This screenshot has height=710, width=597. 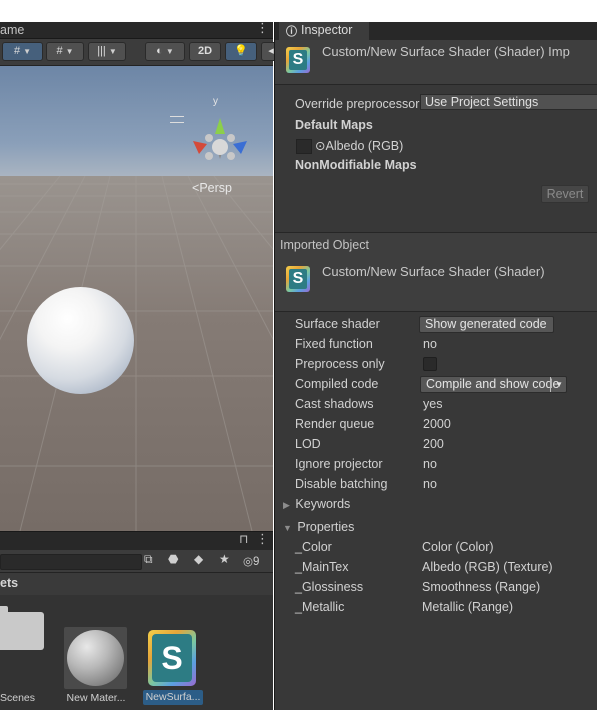 I want to click on row-label: Compiled code, so click(x=337, y=384).